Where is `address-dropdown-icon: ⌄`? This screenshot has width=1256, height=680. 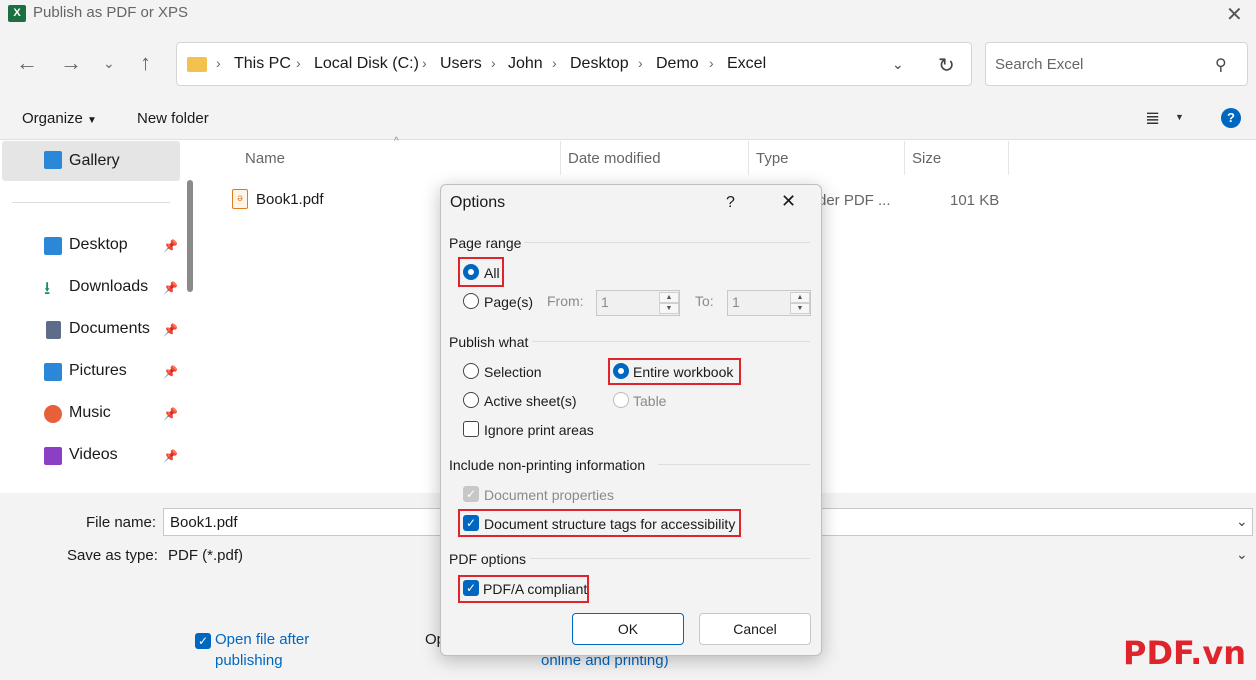
address-dropdown-icon: ⌄ is located at coordinates (898, 64).